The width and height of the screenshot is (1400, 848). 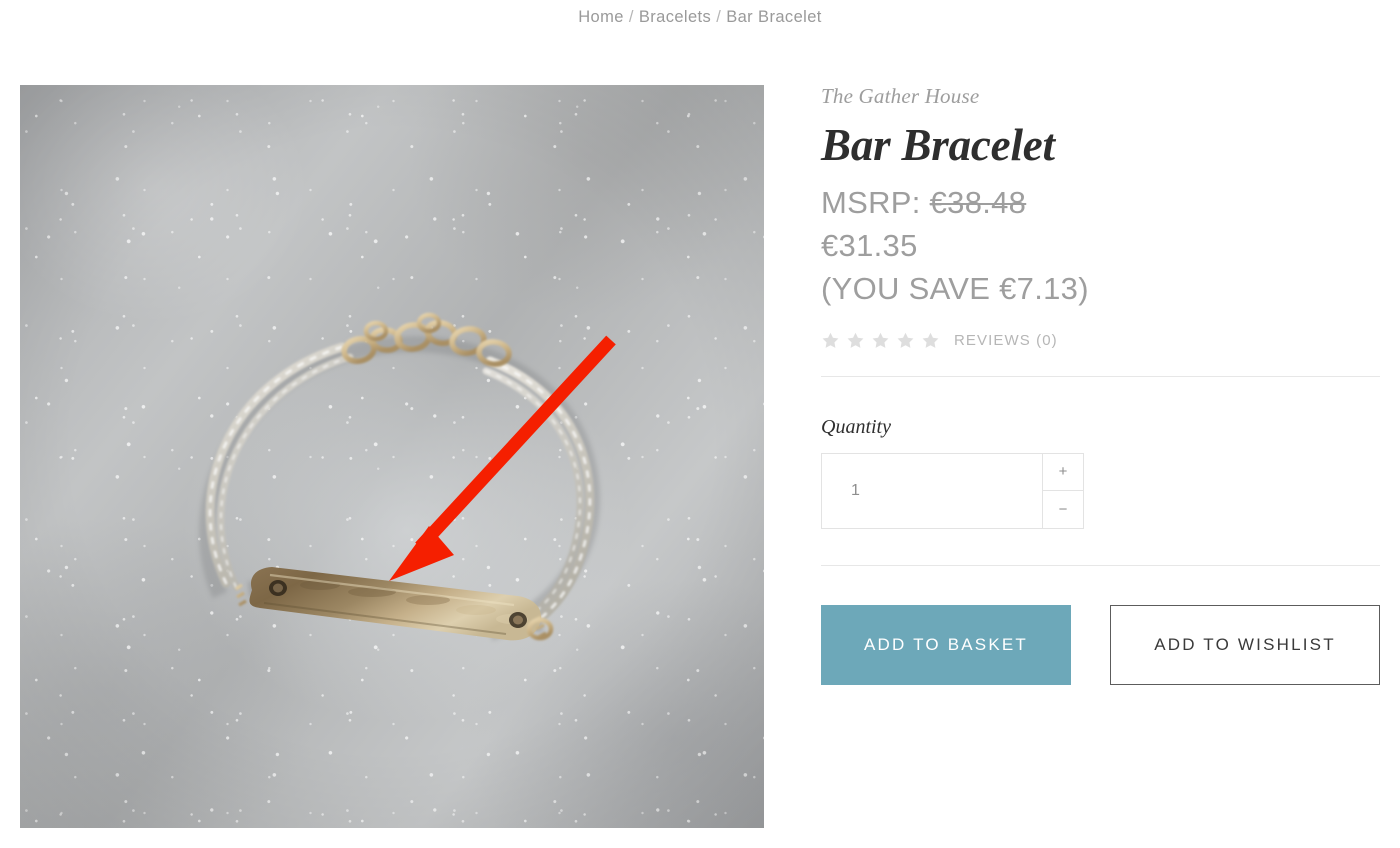 What do you see at coordinates (1100, 341) in the screenshot?
I see `rating-row: REVIEWS (0)` at bounding box center [1100, 341].